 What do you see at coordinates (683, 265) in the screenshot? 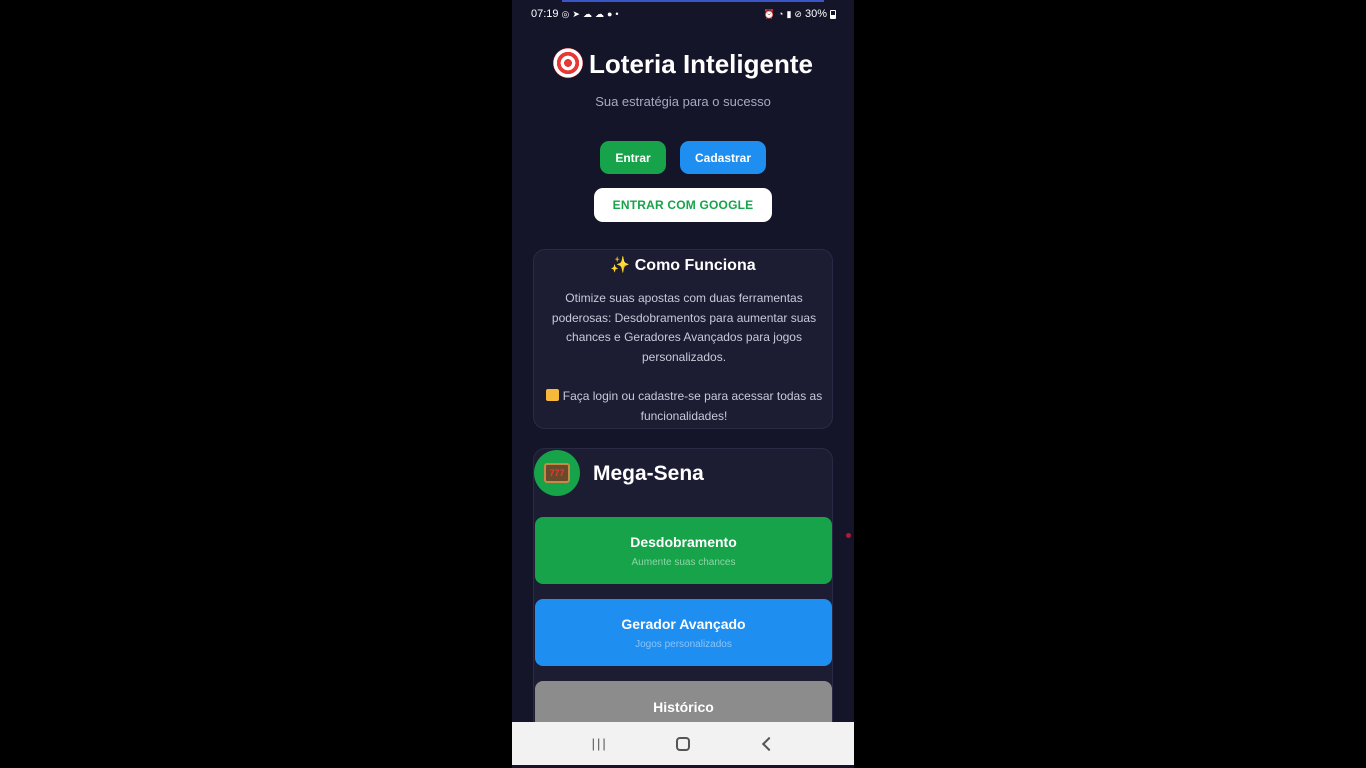
I see `how-it-works-title: ✨ Como Funciona` at bounding box center [683, 265].